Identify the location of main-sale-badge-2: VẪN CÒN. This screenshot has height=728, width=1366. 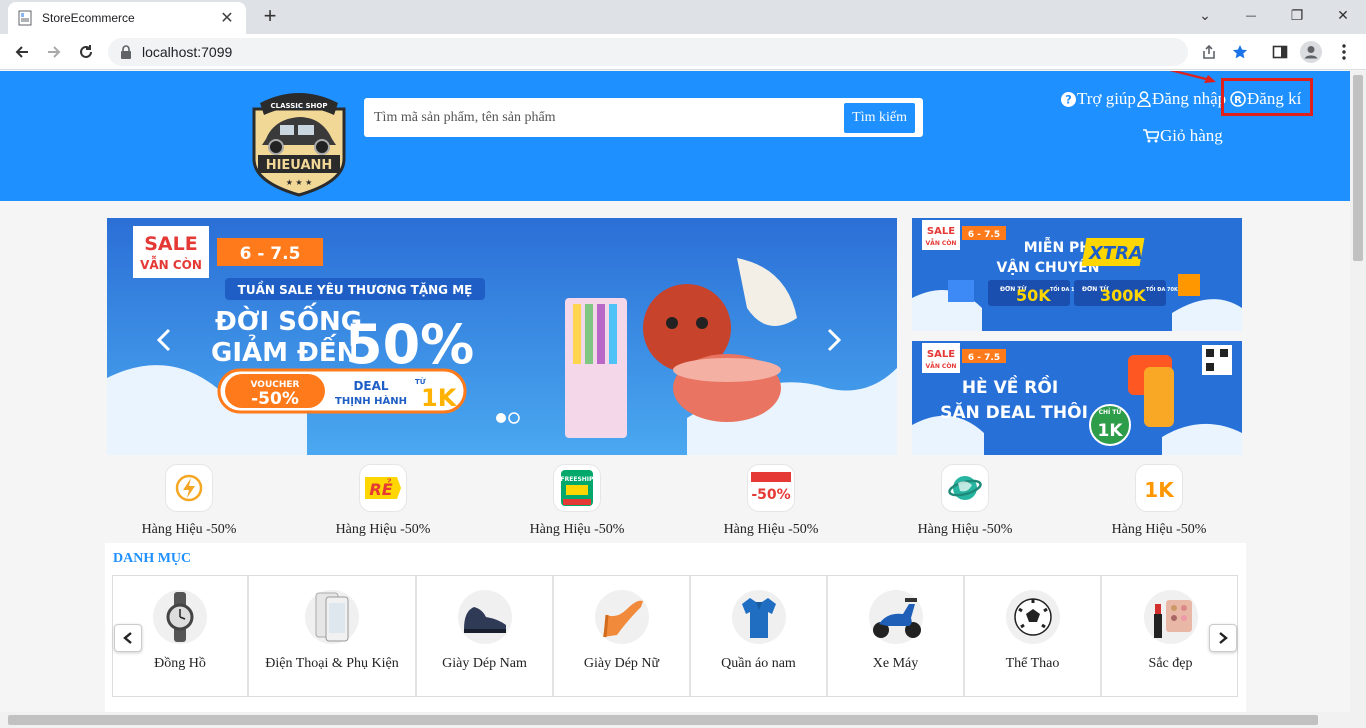
(171, 264).